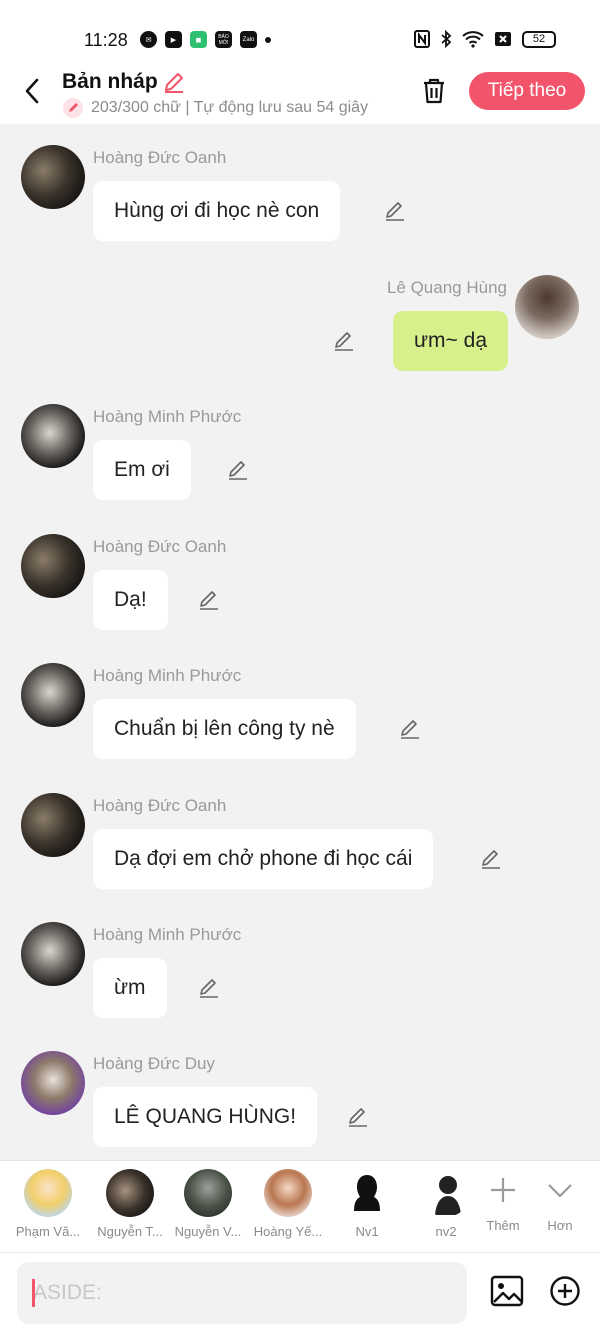  Describe the element at coordinates (300, 31) in the screenshot. I see `status-bar: 11:28 ✉ ▶ ◼ BÁO MỚI Zalo 52` at that location.